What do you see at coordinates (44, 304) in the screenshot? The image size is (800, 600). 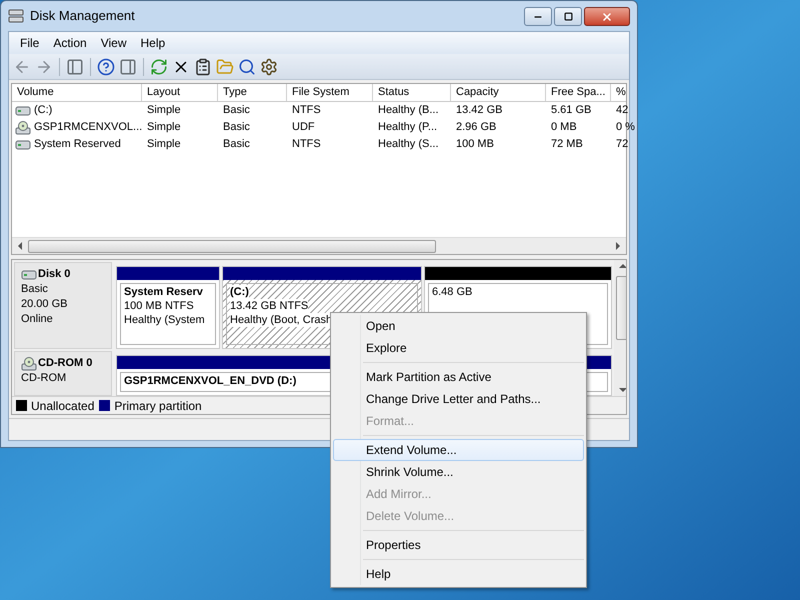 I see `disk-detail: 20.00 GB` at bounding box center [44, 304].